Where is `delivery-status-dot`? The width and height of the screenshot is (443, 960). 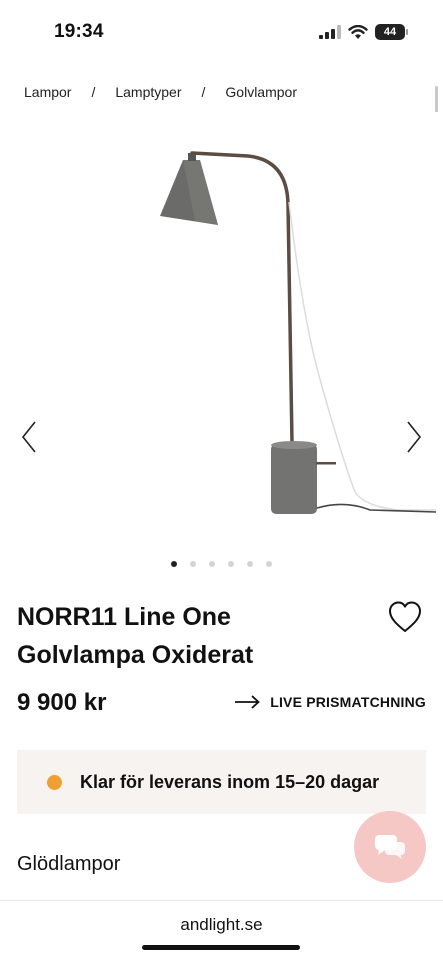 delivery-status-dot is located at coordinates (54, 782).